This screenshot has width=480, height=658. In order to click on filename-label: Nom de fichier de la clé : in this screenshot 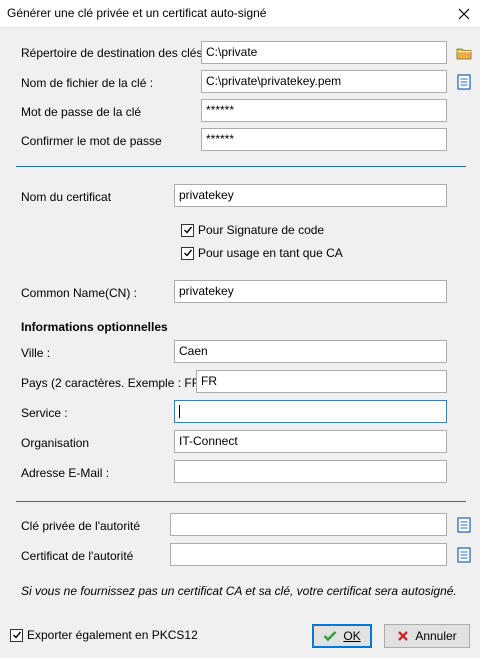, I will do `click(87, 83)`.